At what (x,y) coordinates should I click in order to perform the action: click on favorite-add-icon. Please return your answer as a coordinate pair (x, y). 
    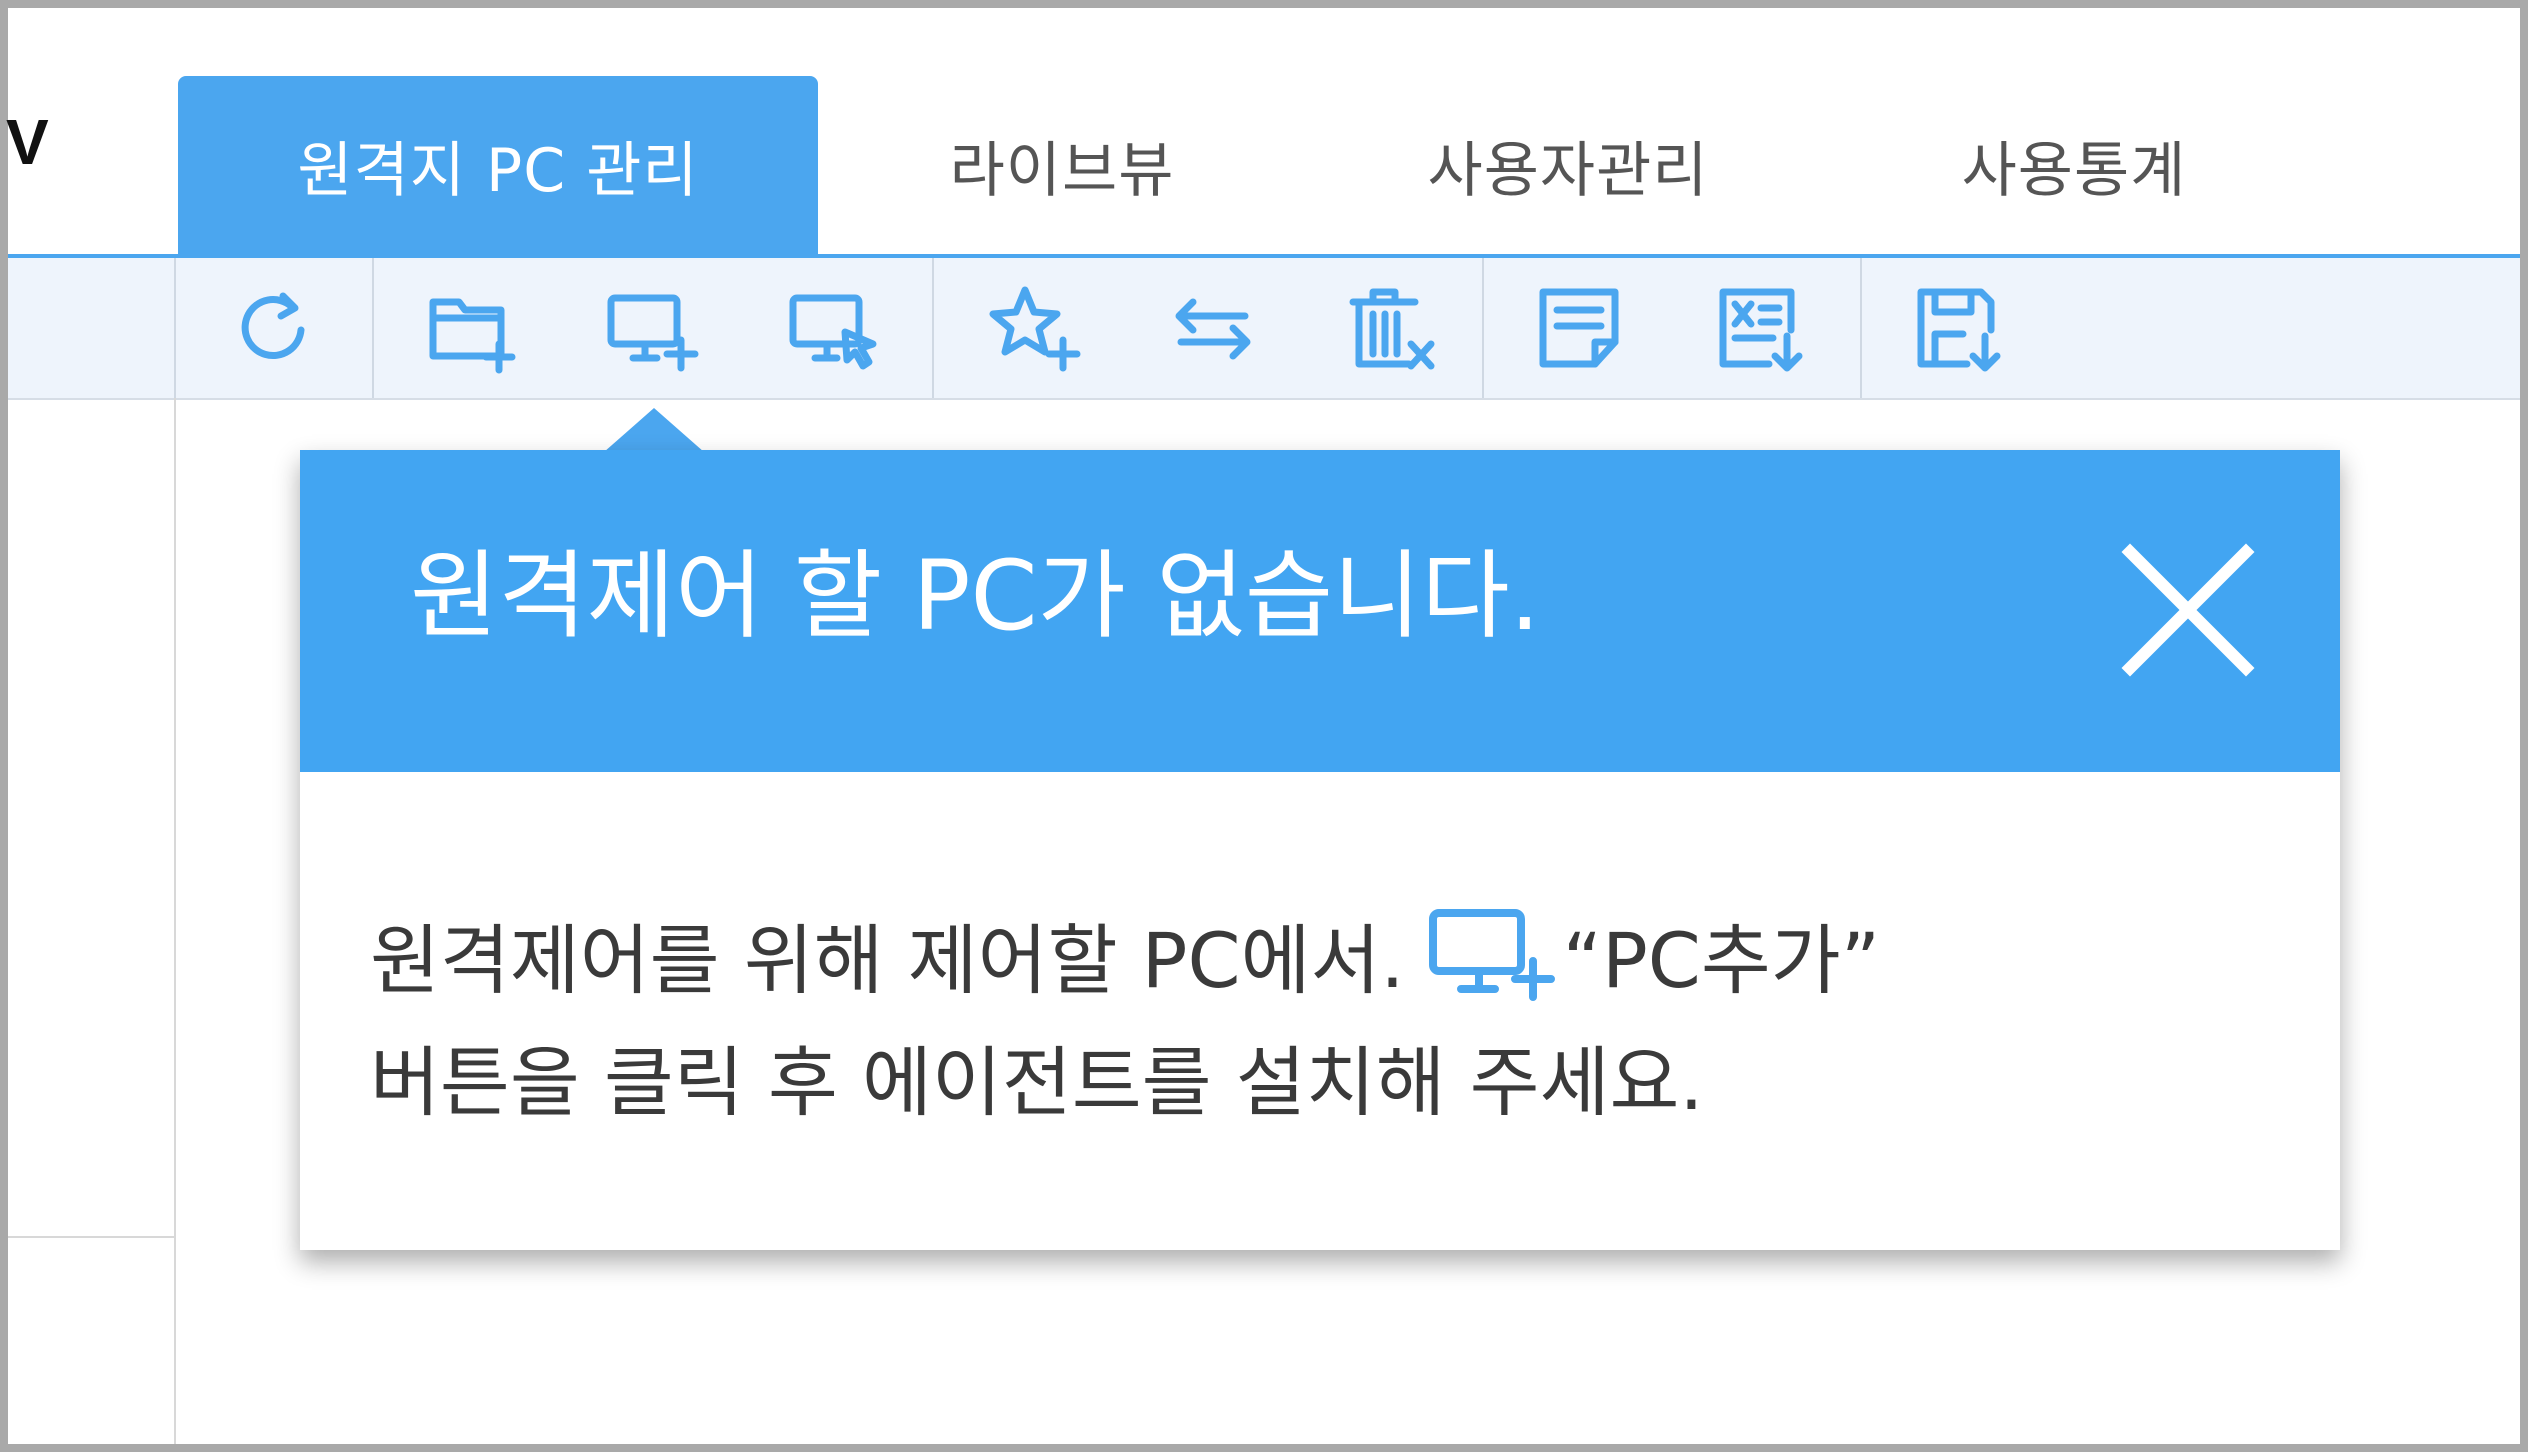
    Looking at the image, I should click on (1035, 329).